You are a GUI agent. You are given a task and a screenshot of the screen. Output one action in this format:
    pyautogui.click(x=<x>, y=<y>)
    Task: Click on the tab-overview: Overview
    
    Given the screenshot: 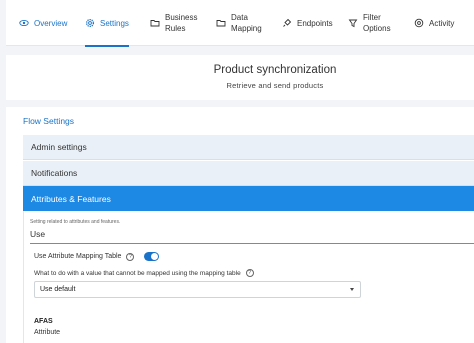 What is the action you would take?
    pyautogui.click(x=43, y=23)
    